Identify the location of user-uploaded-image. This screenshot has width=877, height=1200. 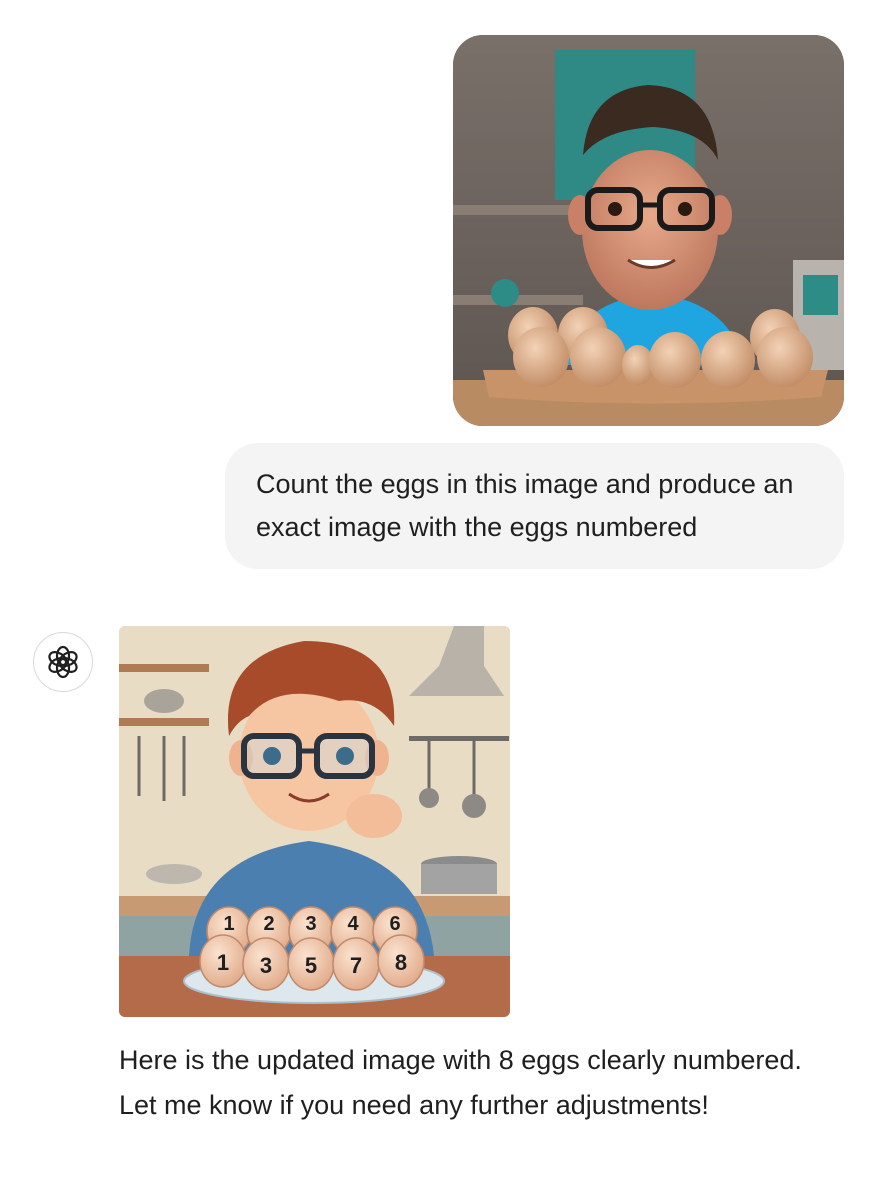
(648, 230).